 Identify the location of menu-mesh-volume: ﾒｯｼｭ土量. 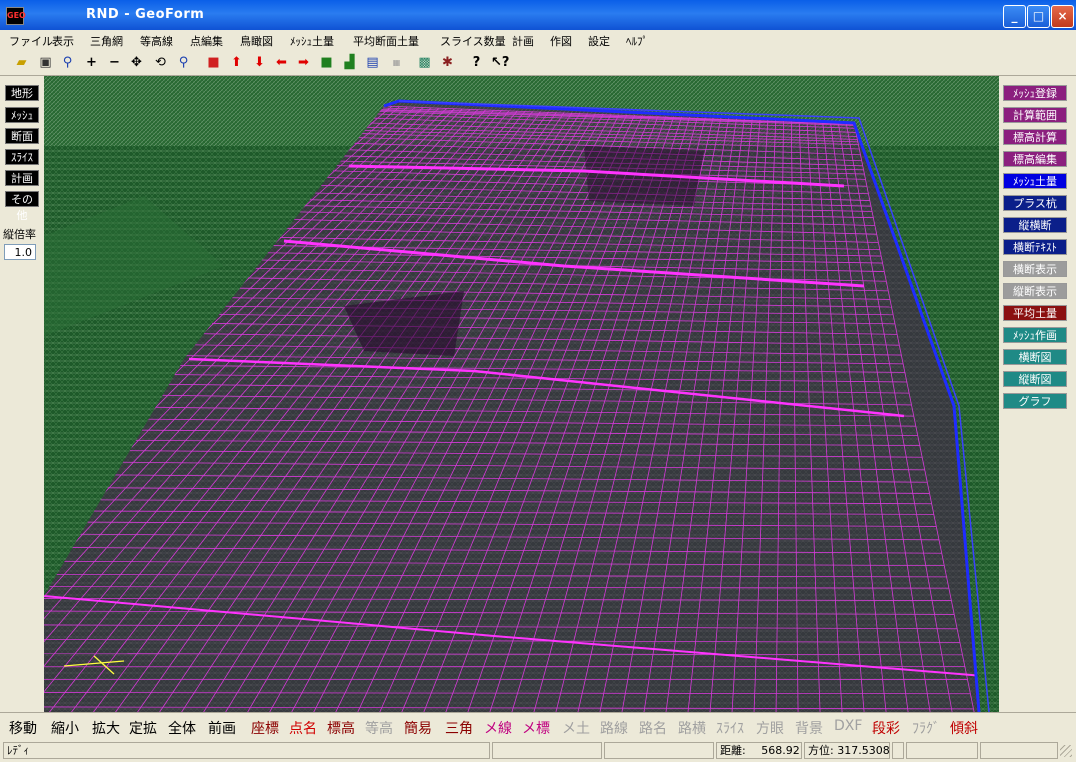
(312, 41).